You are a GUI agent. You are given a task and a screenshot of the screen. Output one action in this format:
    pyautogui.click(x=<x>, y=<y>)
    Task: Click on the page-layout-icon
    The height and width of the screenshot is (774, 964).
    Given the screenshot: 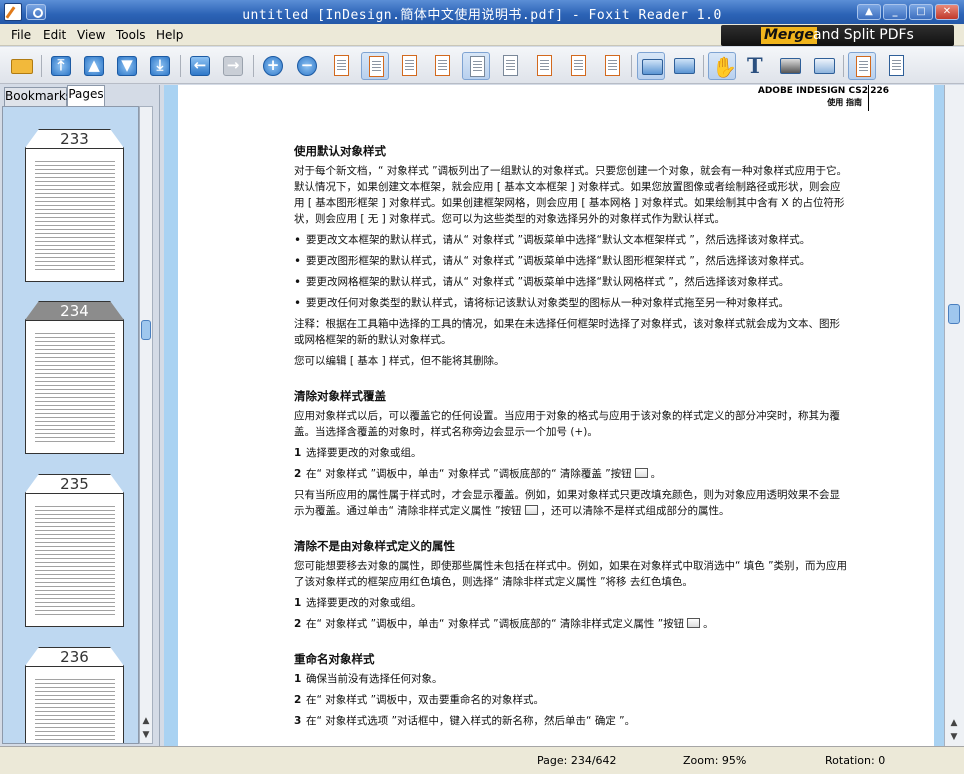 What is the action you would take?
    pyautogui.click(x=863, y=66)
    